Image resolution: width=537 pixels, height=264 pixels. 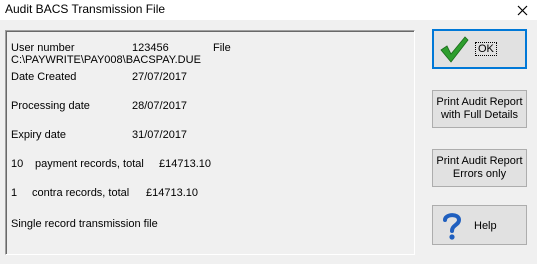 What do you see at coordinates (479, 174) in the screenshot?
I see `print-errors-line2: Errors only` at bounding box center [479, 174].